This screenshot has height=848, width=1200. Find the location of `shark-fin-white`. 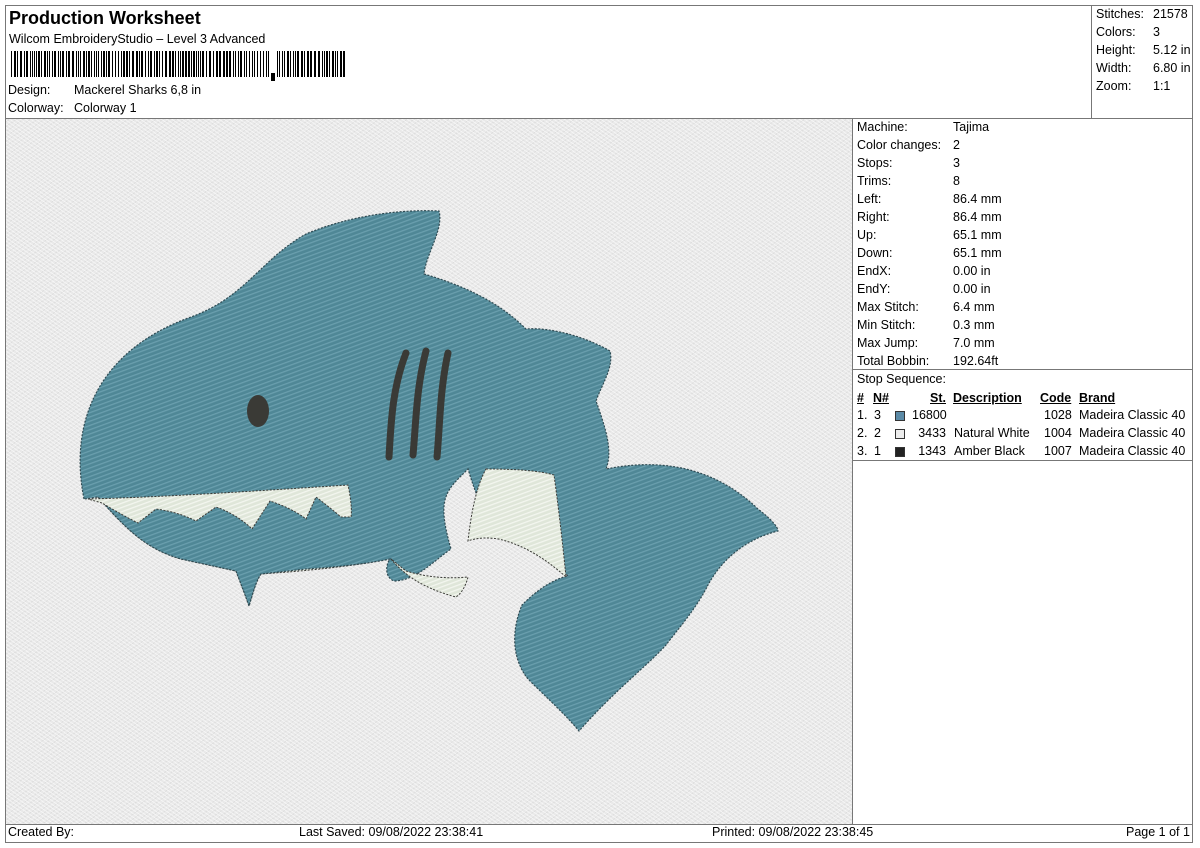

shark-fin-white is located at coordinates (517, 523).